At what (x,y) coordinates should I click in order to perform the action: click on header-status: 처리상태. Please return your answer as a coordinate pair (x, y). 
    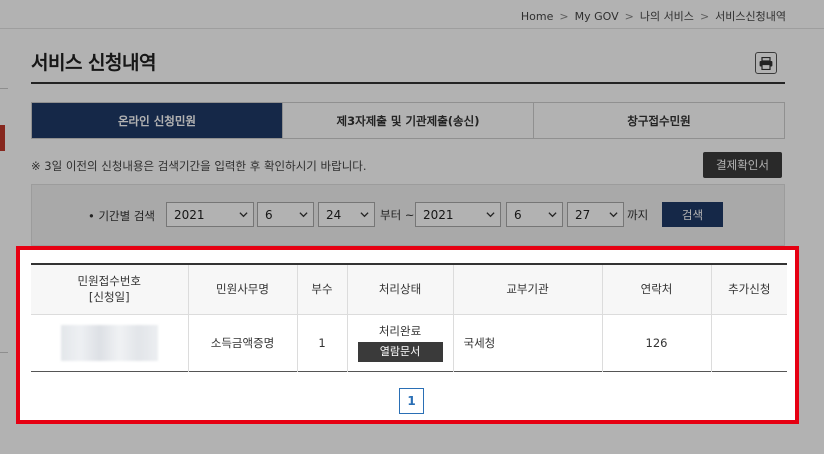
    Looking at the image, I should click on (399, 289).